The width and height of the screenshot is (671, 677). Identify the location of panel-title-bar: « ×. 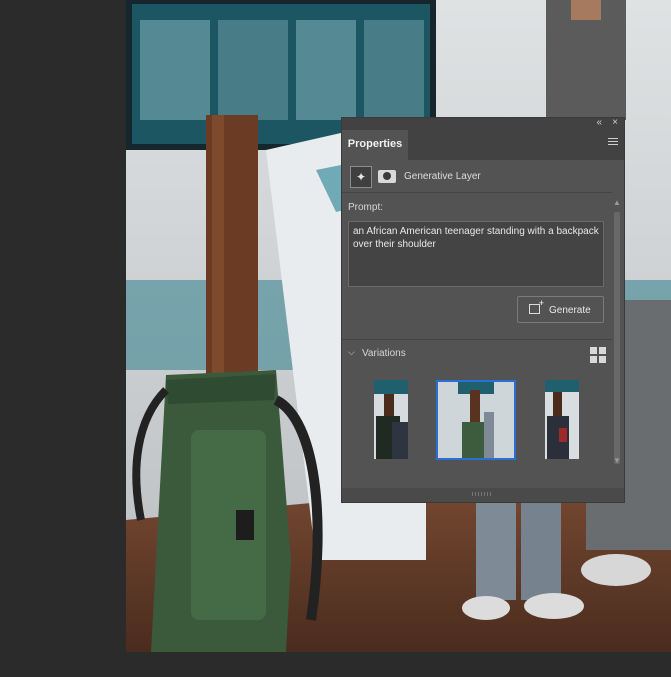
(483, 123).